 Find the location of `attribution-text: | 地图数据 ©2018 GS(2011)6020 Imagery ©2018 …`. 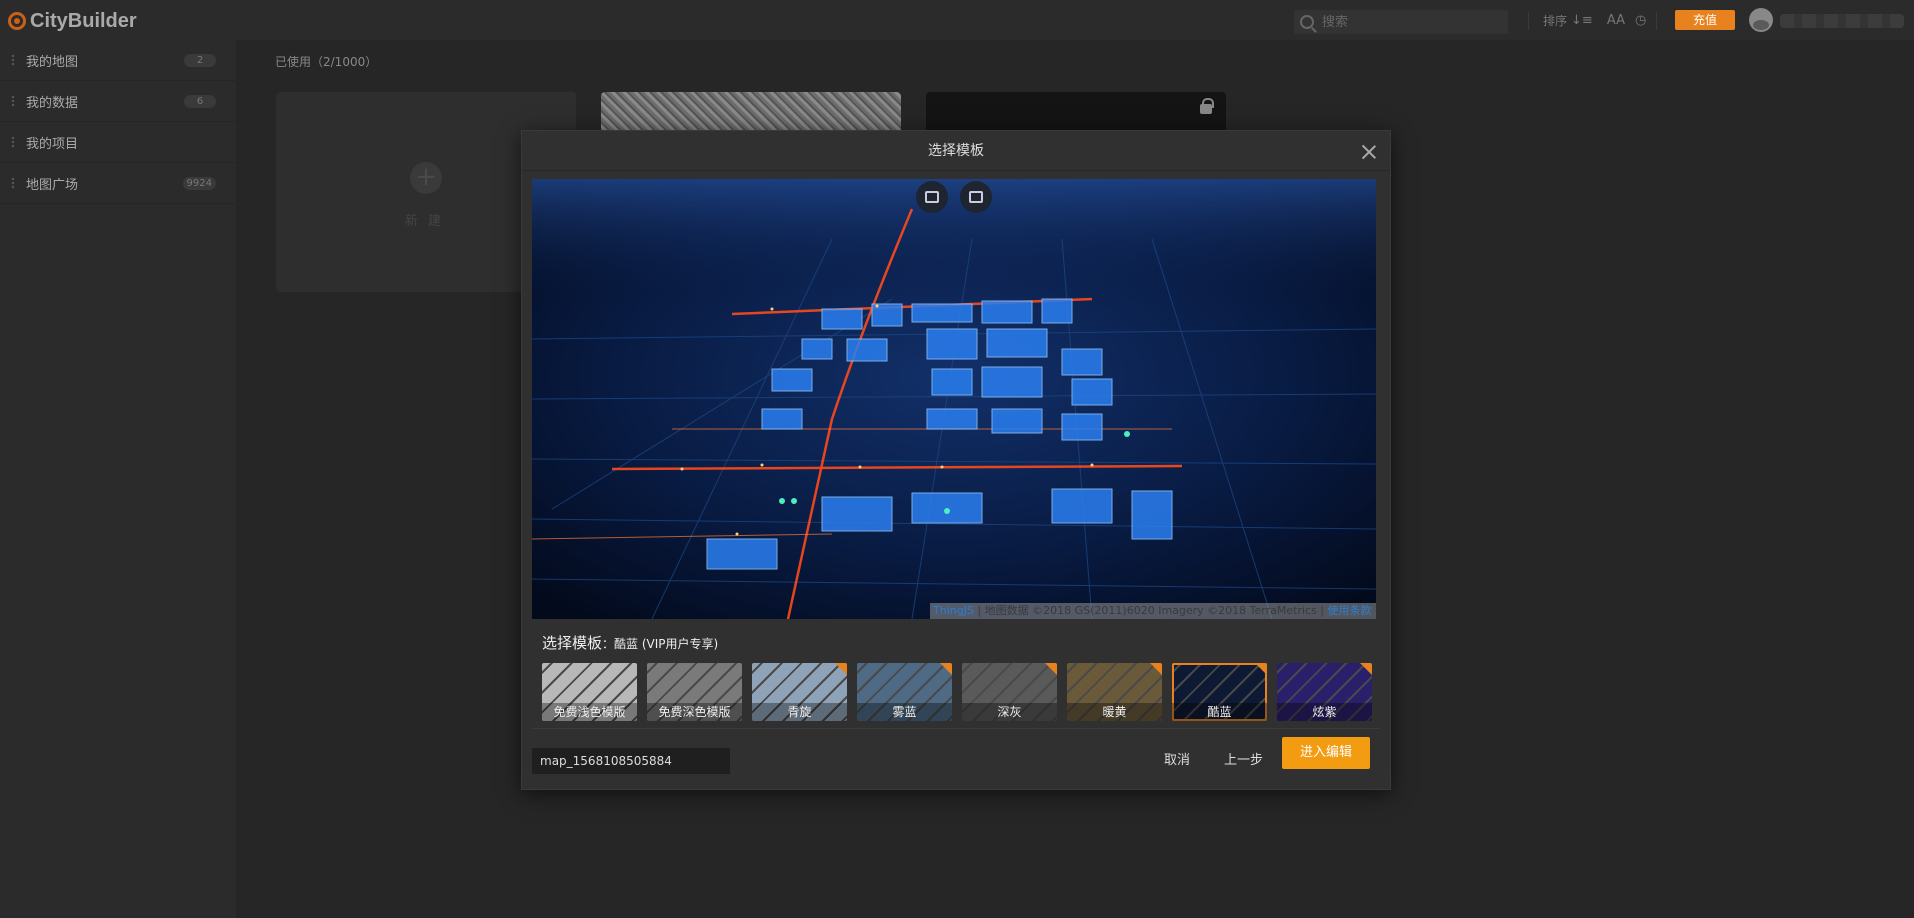

attribution-text: | 地图数据 ©2018 GS(2011)6020 Imagery ©2018 … is located at coordinates (1150, 610).